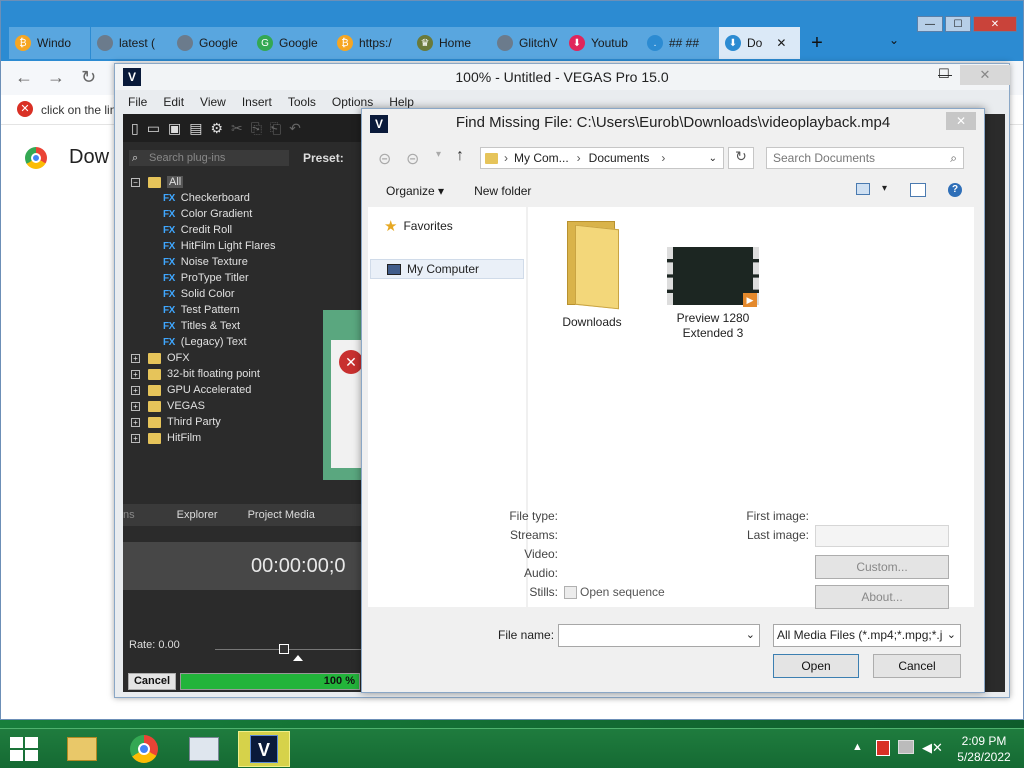  Describe the element at coordinates (197, 230) in the screenshot. I see `plugin-item: FX Credit Roll` at that location.